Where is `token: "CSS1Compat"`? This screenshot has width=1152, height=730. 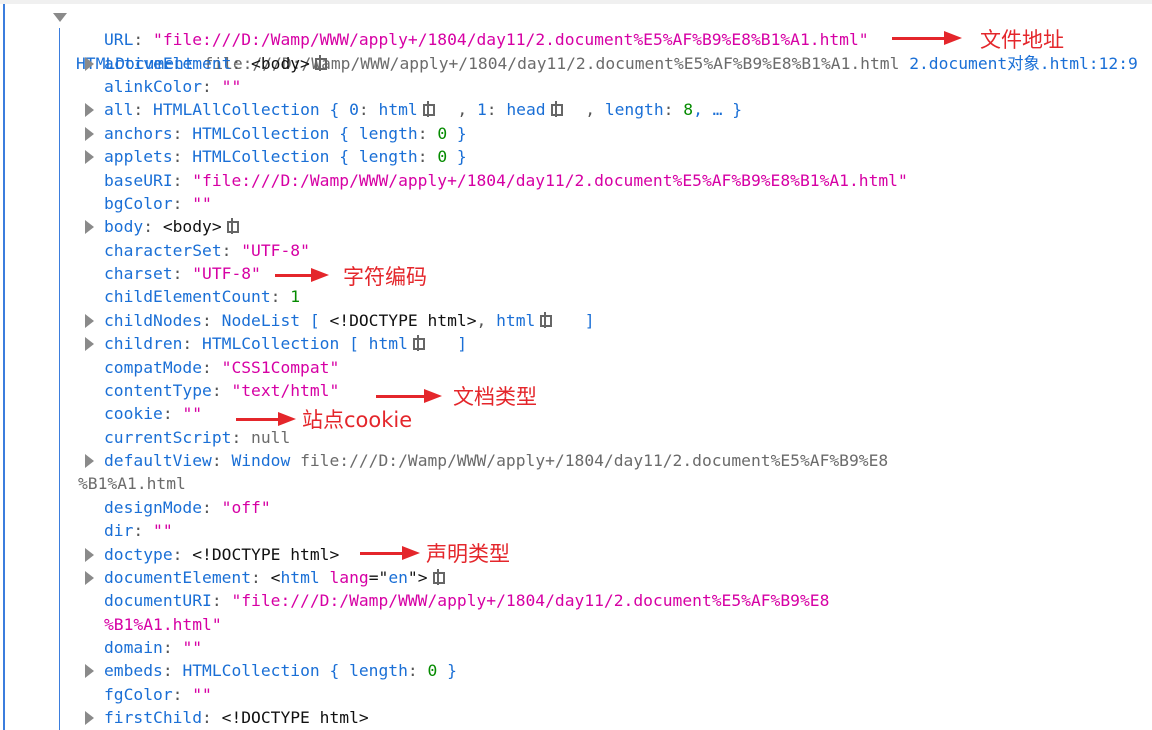
token: "CSS1Compat" is located at coordinates (280, 367).